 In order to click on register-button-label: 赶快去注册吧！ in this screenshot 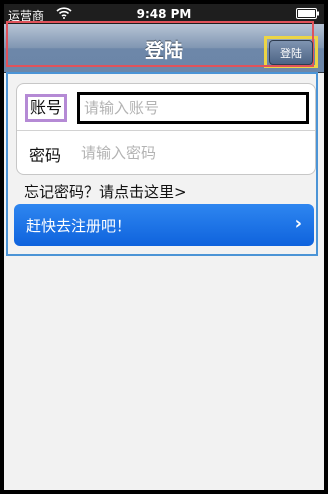, I will do `click(79, 226)`.